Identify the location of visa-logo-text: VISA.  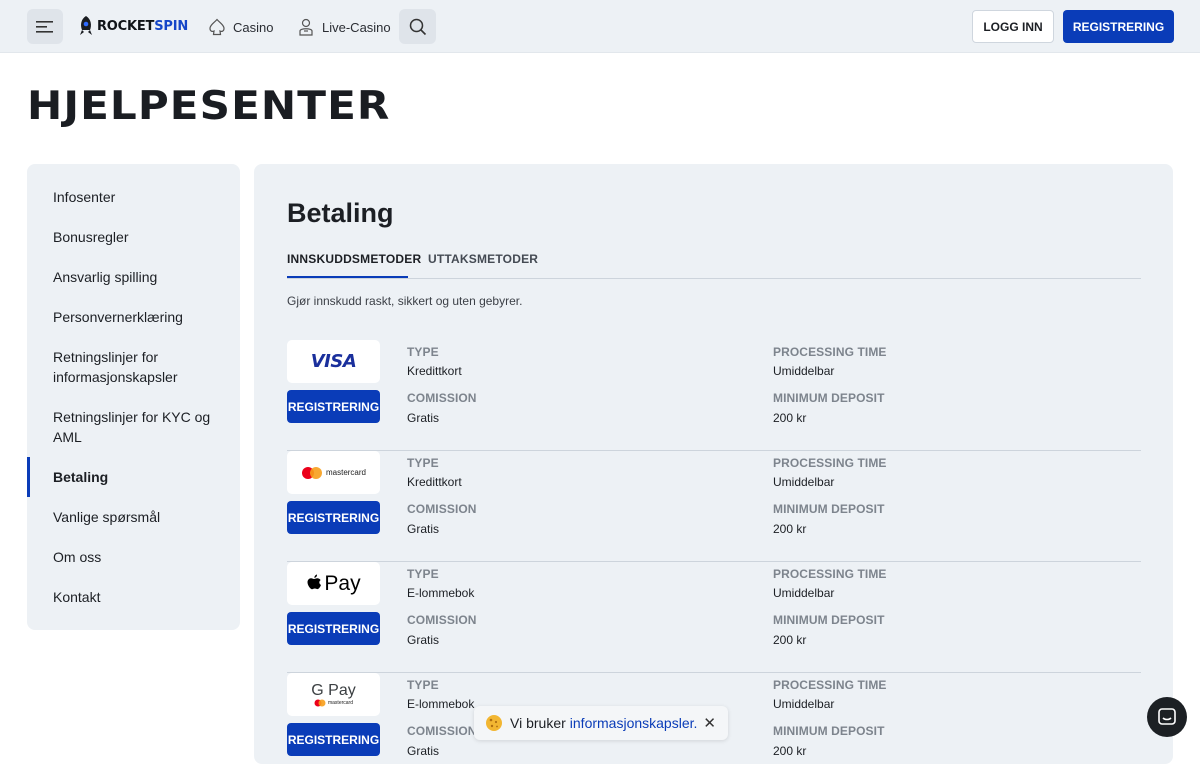
(333, 361).